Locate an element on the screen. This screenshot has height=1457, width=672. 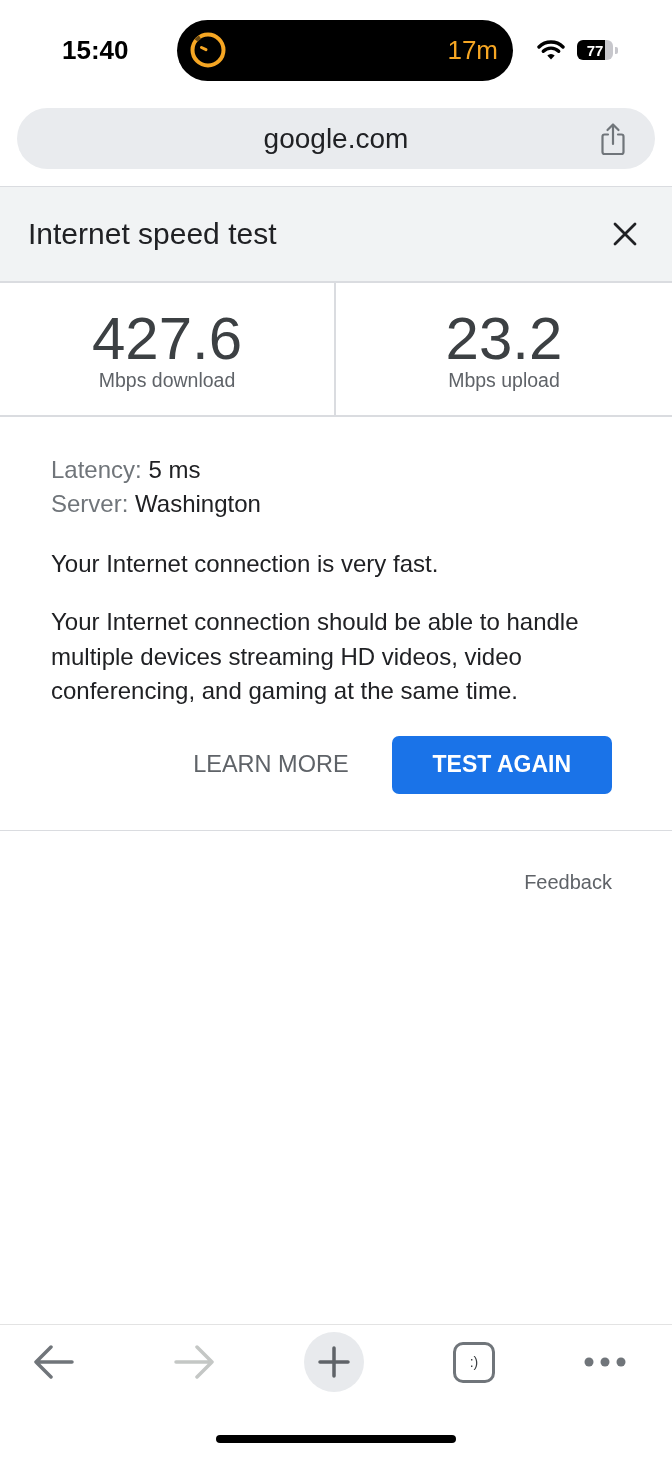
detail-label: Latency: is located at coordinates (96, 469).